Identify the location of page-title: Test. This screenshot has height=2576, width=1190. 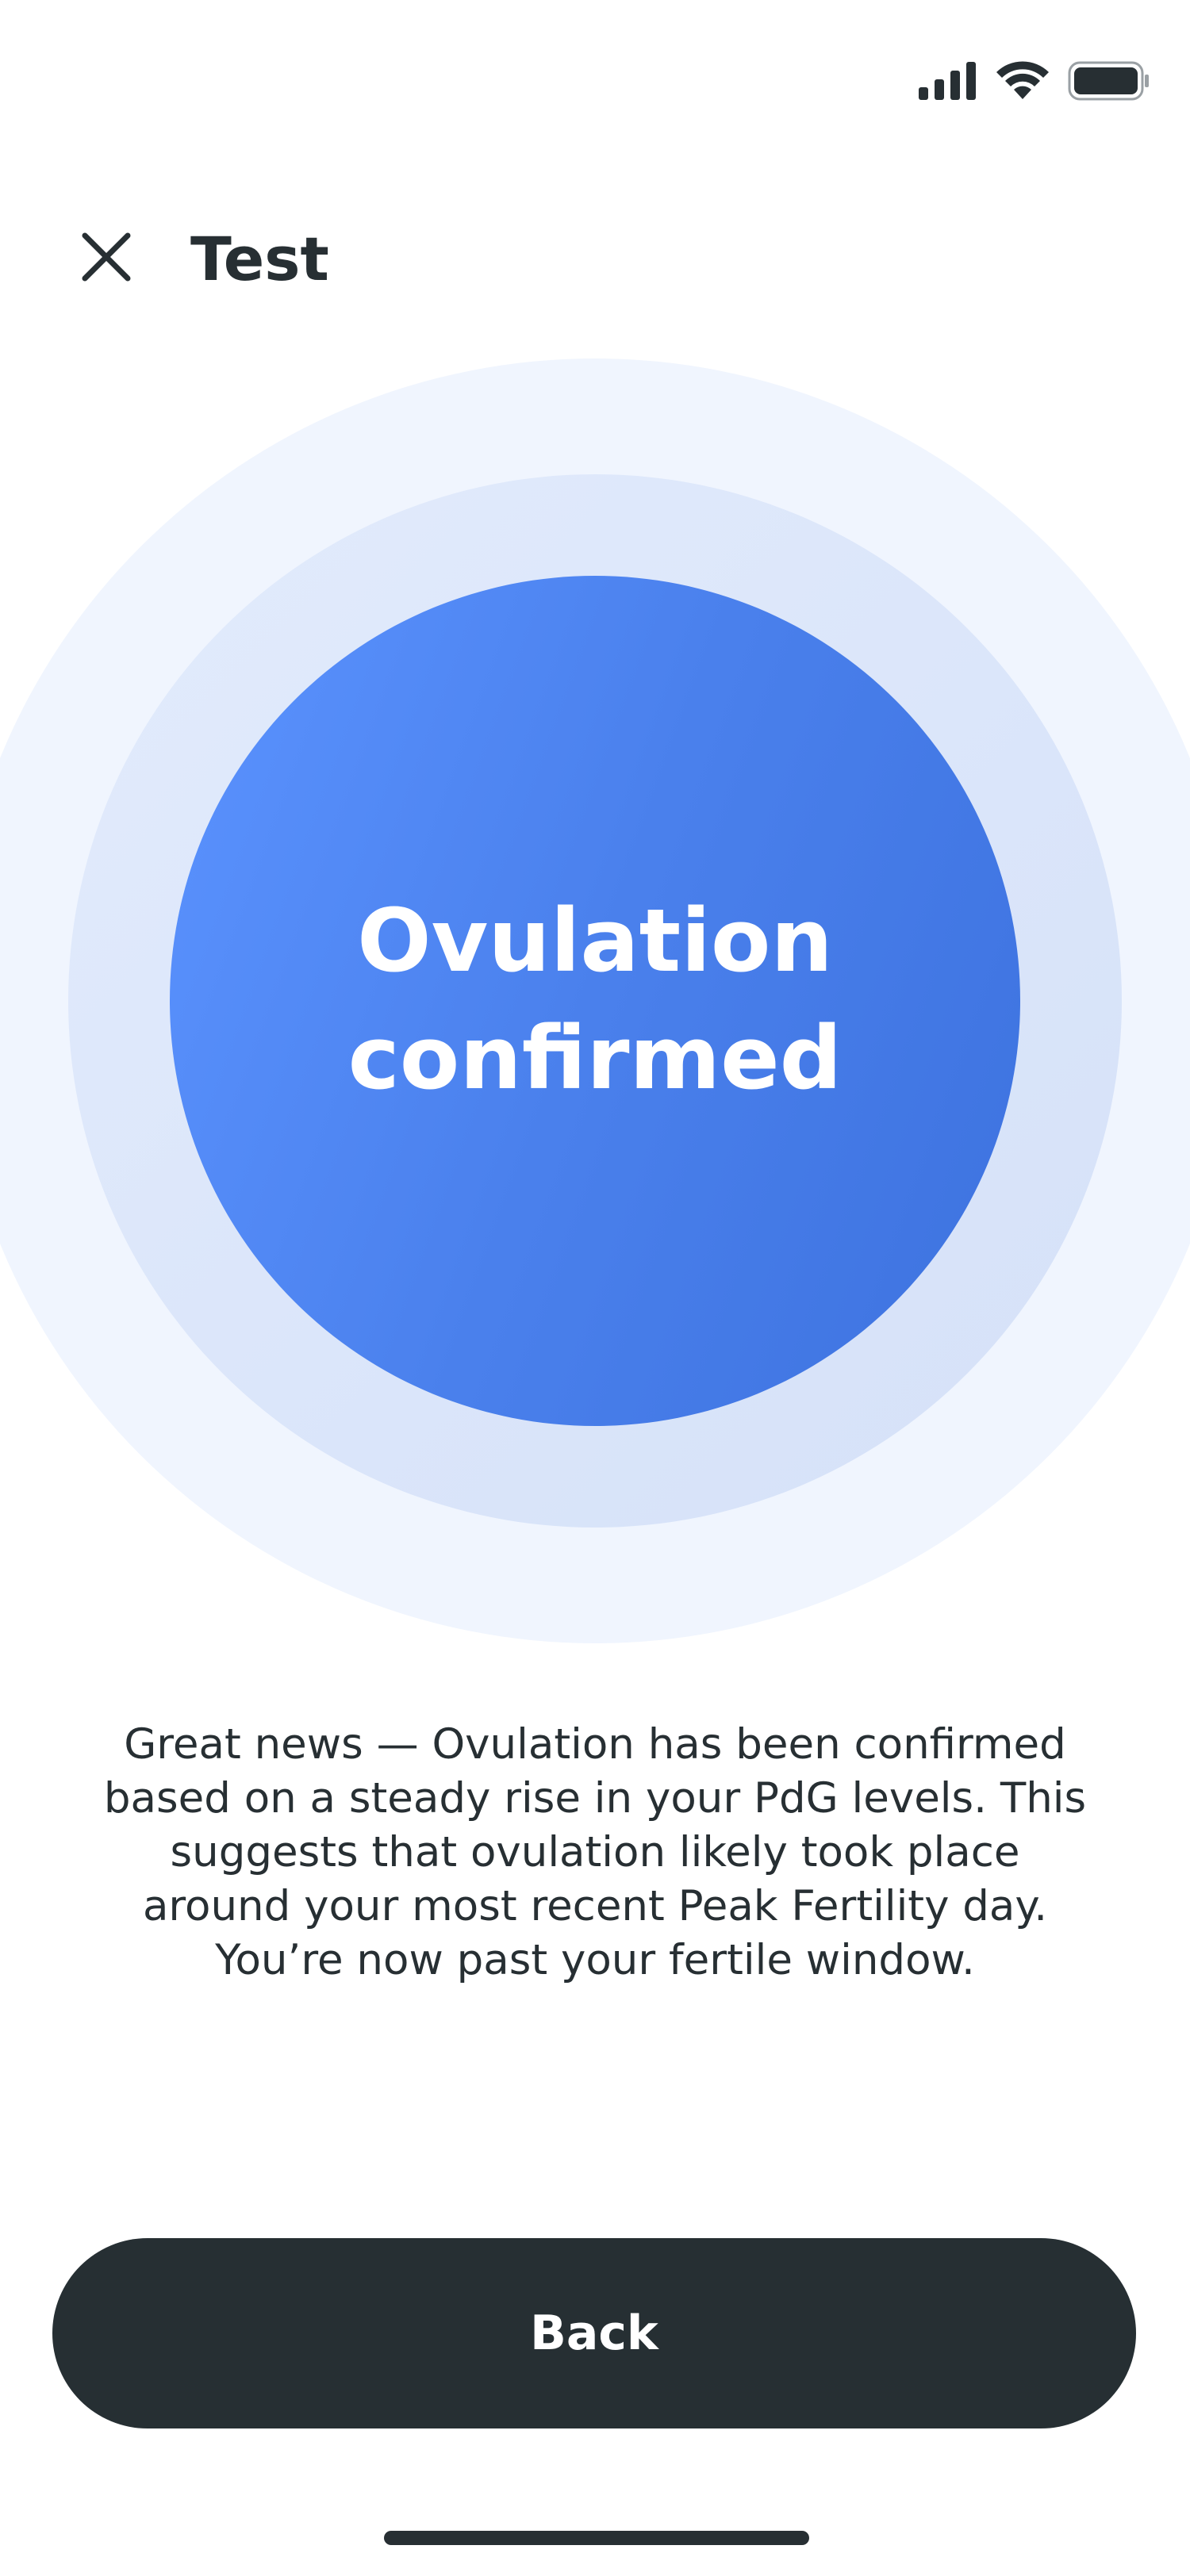
(259, 259).